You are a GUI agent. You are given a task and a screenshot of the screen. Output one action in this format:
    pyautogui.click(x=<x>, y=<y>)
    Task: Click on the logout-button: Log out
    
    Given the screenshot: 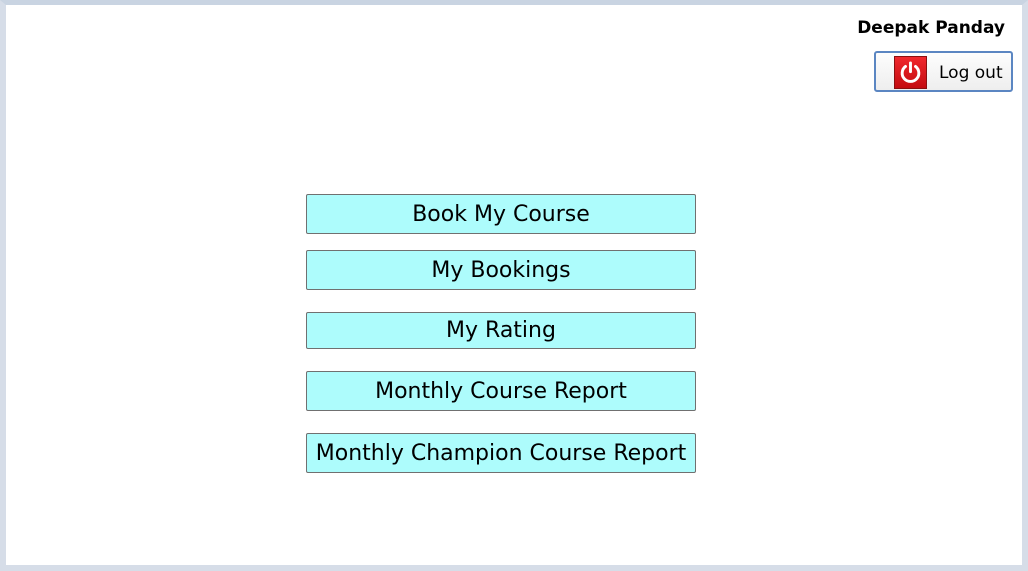 What is the action you would take?
    pyautogui.click(x=943, y=71)
    